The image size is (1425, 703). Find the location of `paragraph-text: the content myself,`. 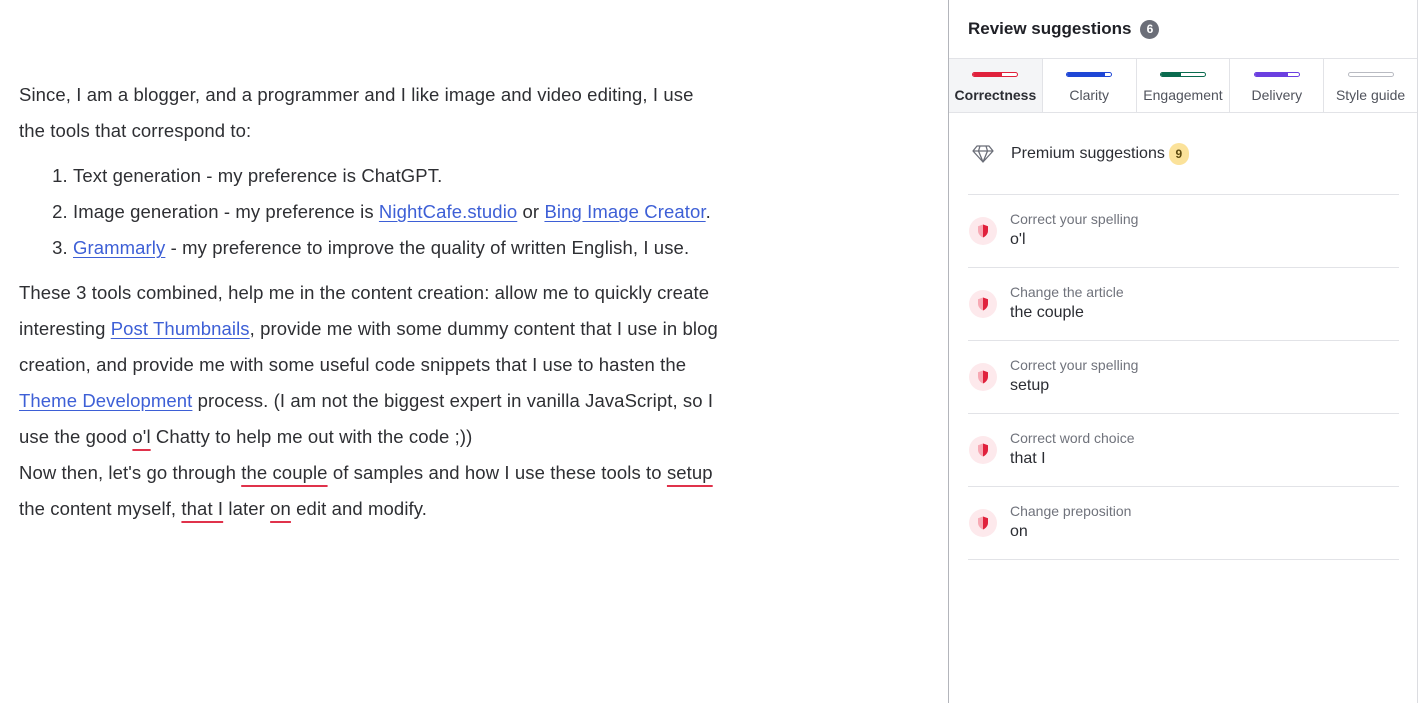

paragraph-text: the content myself, is located at coordinates (100, 508).